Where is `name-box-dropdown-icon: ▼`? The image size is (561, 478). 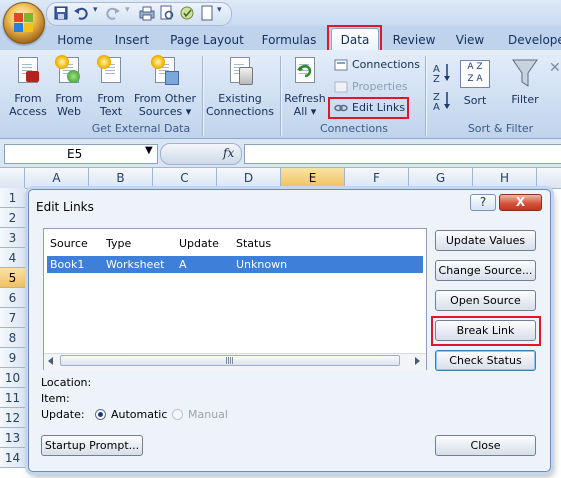
name-box-dropdown-icon: ▼ is located at coordinates (149, 150).